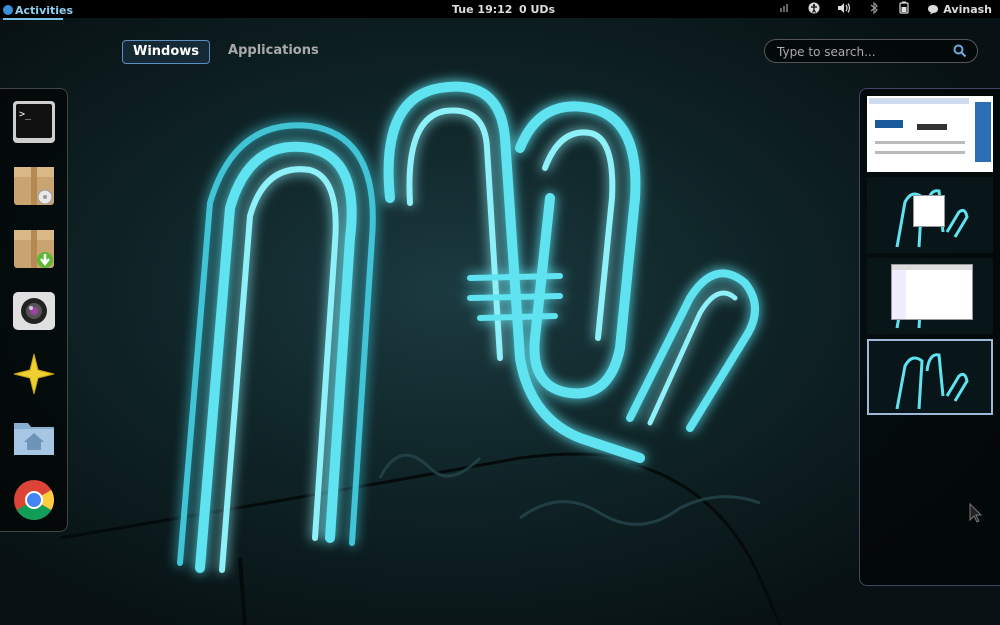 This screenshot has height=625, width=1000. What do you see at coordinates (34, 374) in the screenshot?
I see `star-icon` at bounding box center [34, 374].